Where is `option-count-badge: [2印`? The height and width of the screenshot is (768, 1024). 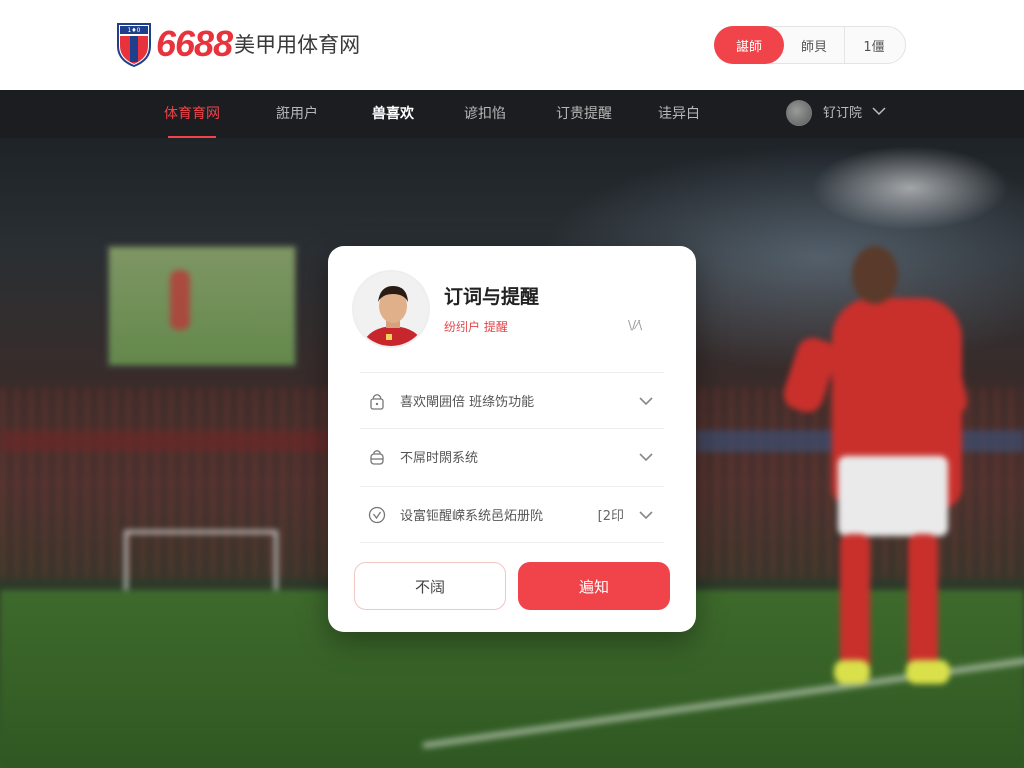
option-count-badge: [2印 is located at coordinates (610, 516).